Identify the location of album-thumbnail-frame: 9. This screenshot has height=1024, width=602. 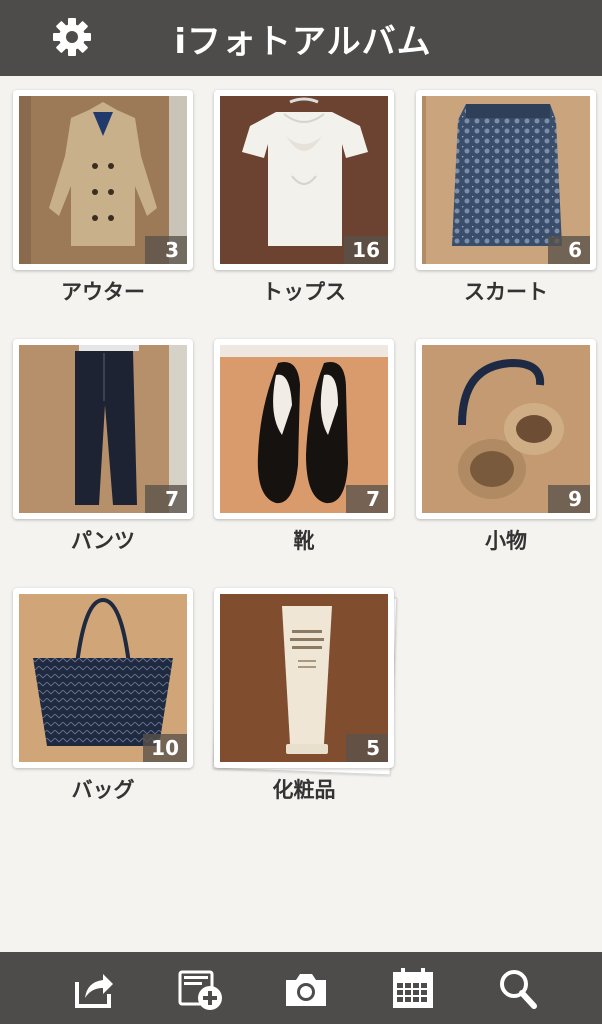
(506, 429).